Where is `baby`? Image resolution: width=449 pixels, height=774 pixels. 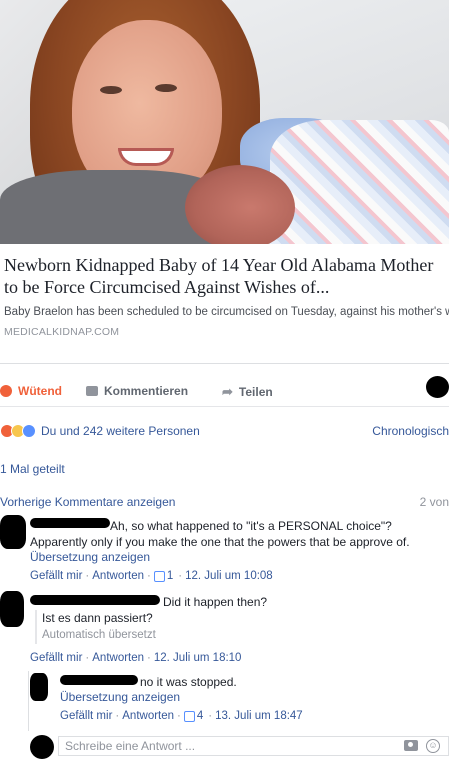 baby is located at coordinates (240, 204).